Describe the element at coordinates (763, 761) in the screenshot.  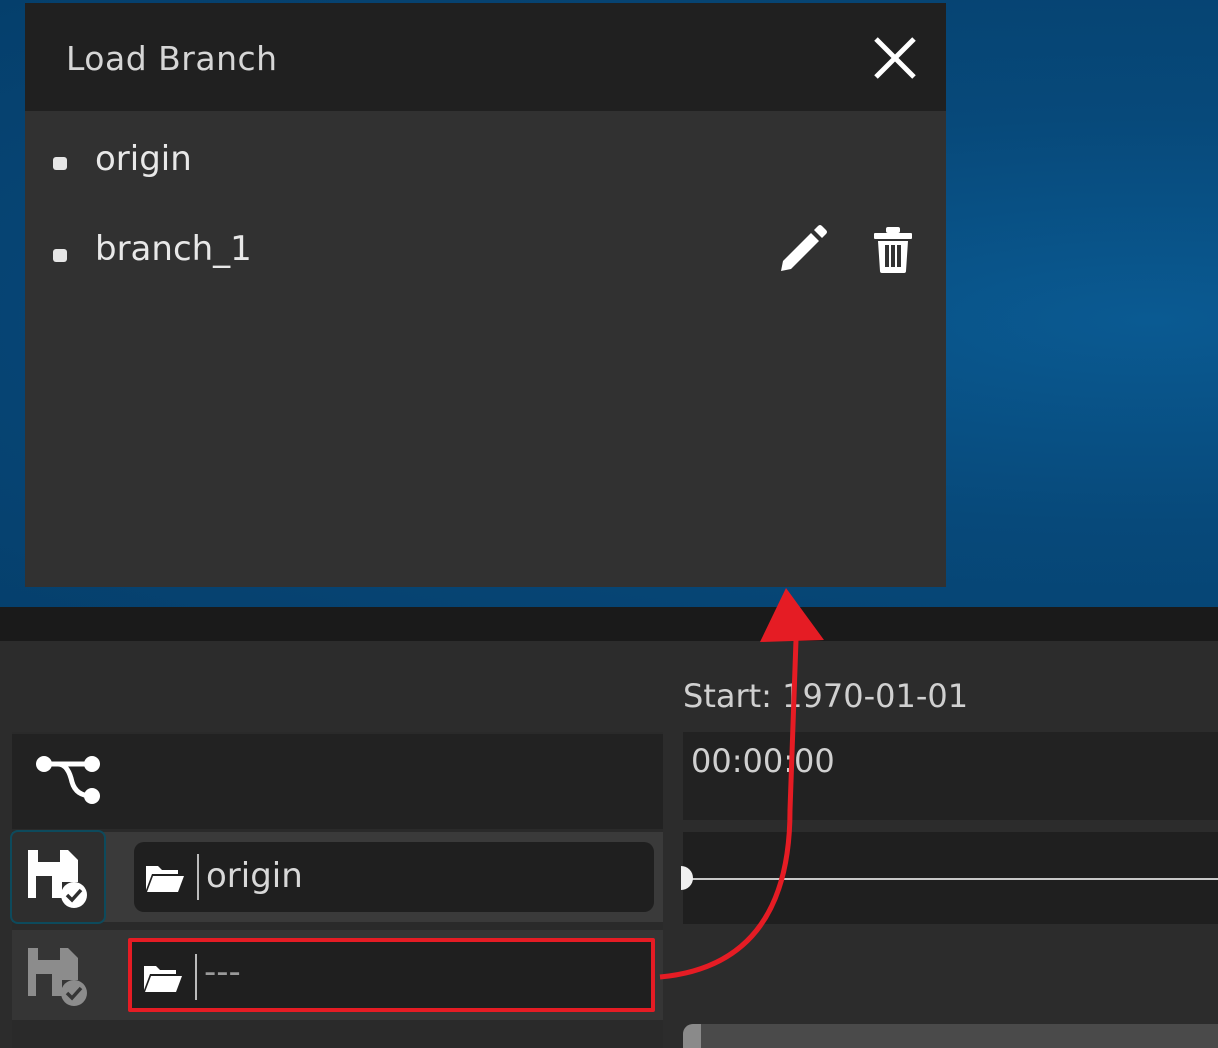
I see `time-label: 00:00:00` at that location.